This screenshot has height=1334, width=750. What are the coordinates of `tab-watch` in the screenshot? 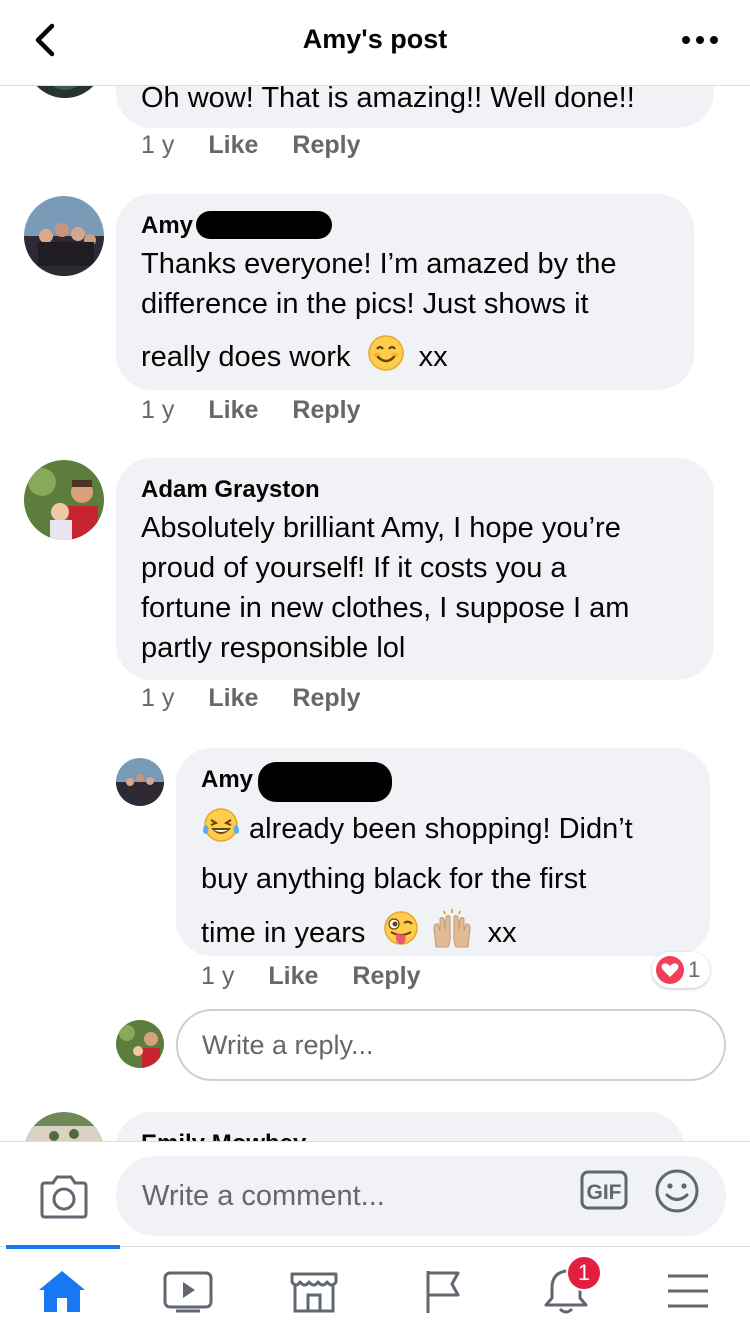 It's located at (188, 1291).